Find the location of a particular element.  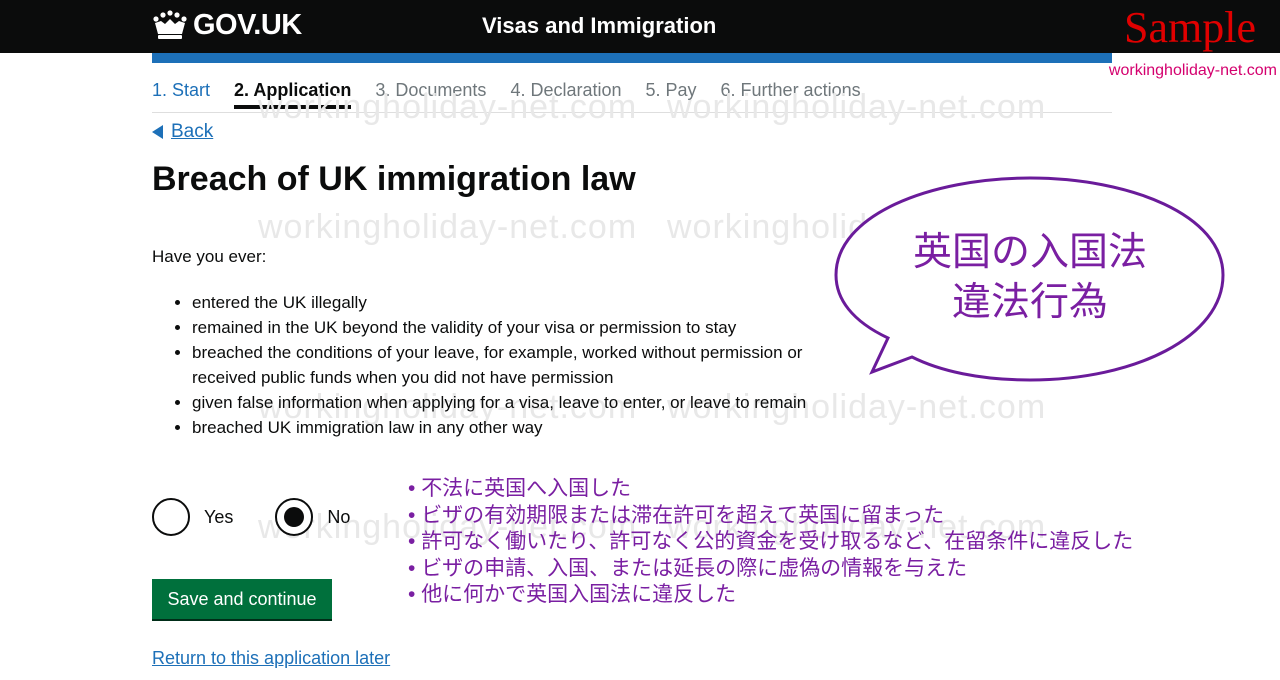

radio-no: No is located at coordinates (312, 517).